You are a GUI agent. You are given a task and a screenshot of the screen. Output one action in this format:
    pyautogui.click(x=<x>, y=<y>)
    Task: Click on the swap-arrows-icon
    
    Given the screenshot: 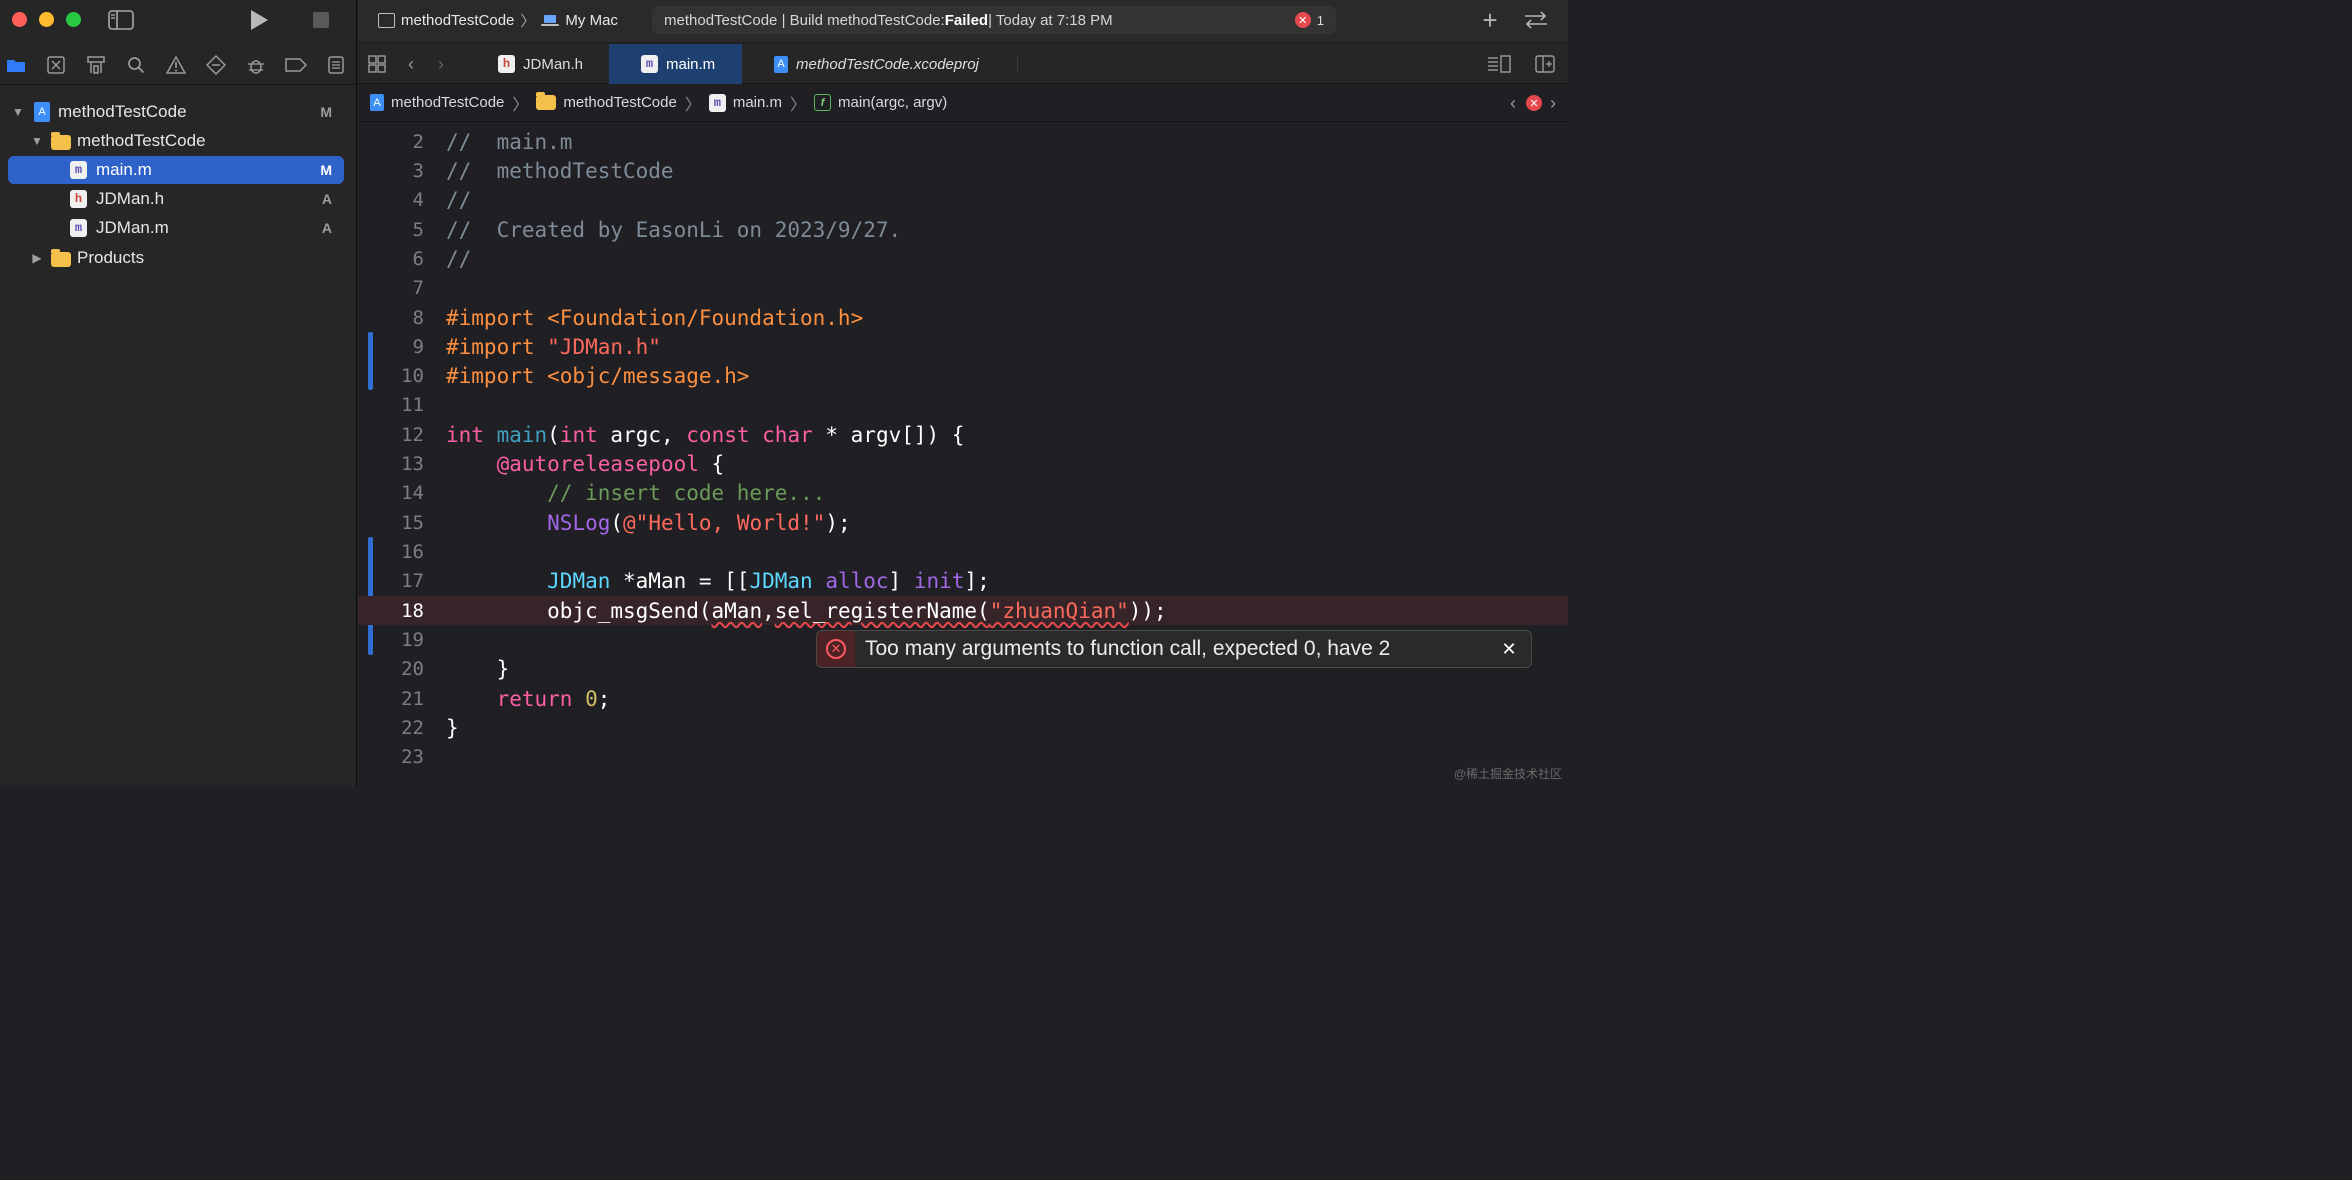 What is the action you would take?
    pyautogui.click(x=1536, y=20)
    